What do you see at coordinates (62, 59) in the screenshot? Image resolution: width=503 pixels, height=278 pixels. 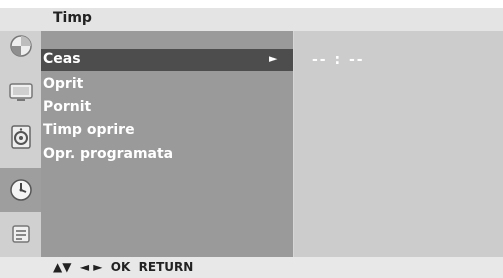 I see `menu-item-label: Ceas` at bounding box center [62, 59].